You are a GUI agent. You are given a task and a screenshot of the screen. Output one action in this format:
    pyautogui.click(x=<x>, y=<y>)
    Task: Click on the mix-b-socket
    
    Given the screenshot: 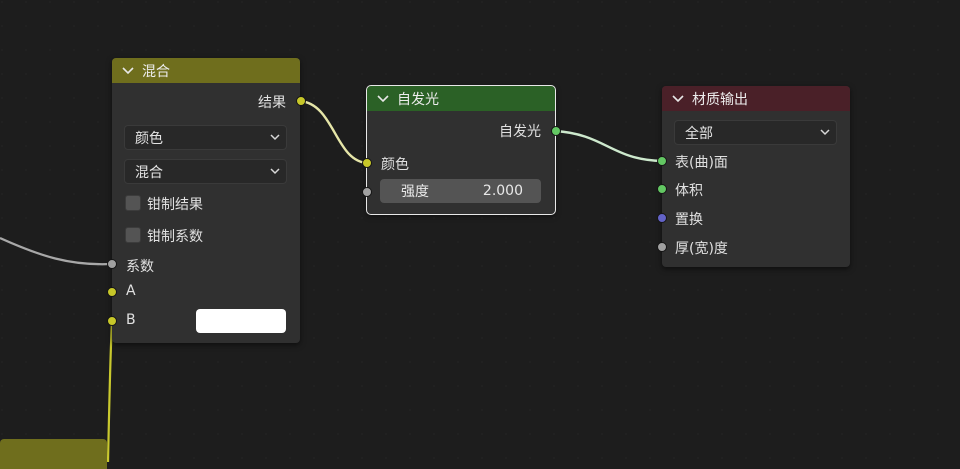 What is the action you would take?
    pyautogui.click(x=112, y=321)
    